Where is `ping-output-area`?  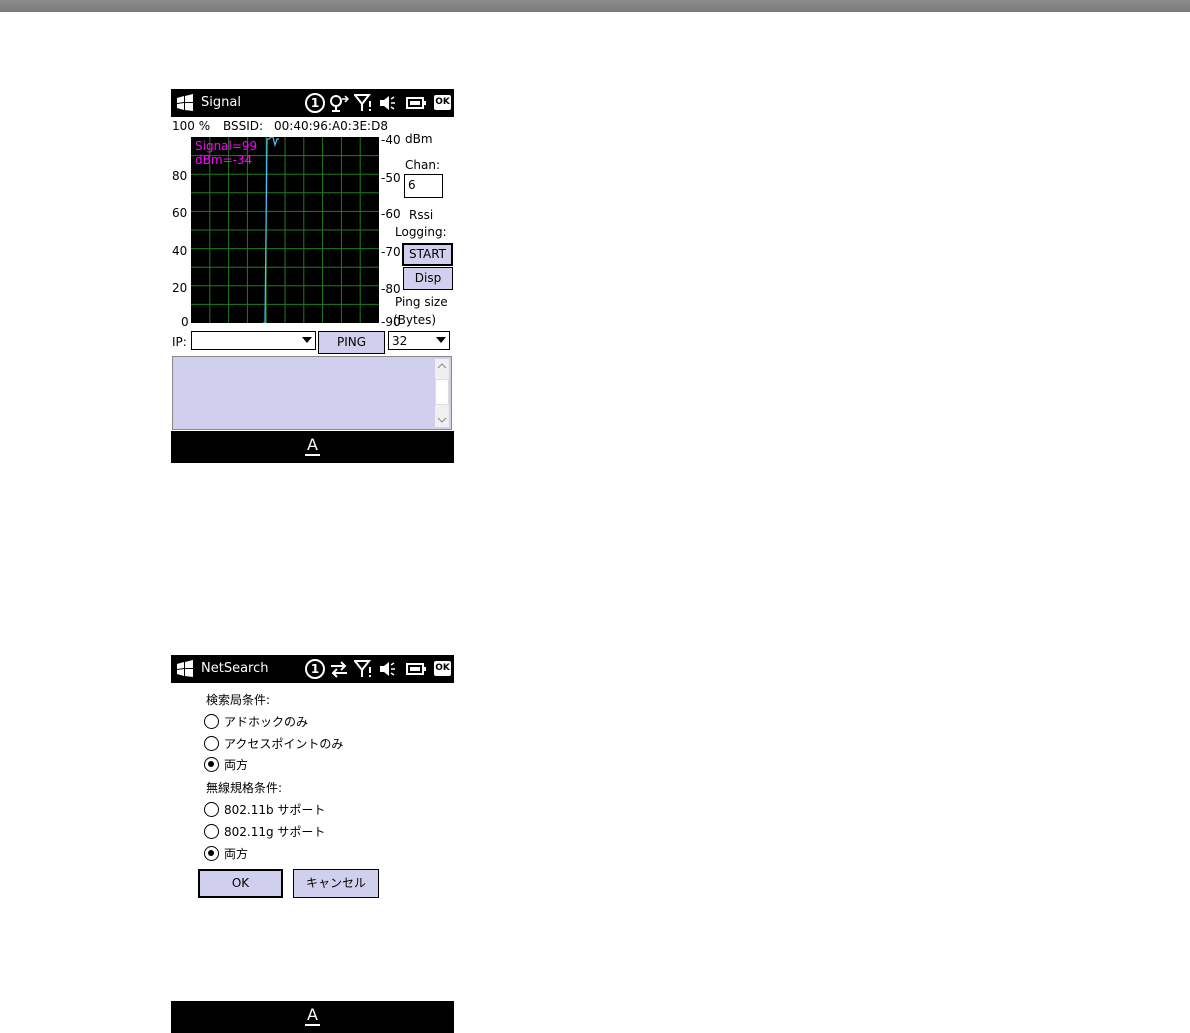 ping-output-area is located at coordinates (312, 393).